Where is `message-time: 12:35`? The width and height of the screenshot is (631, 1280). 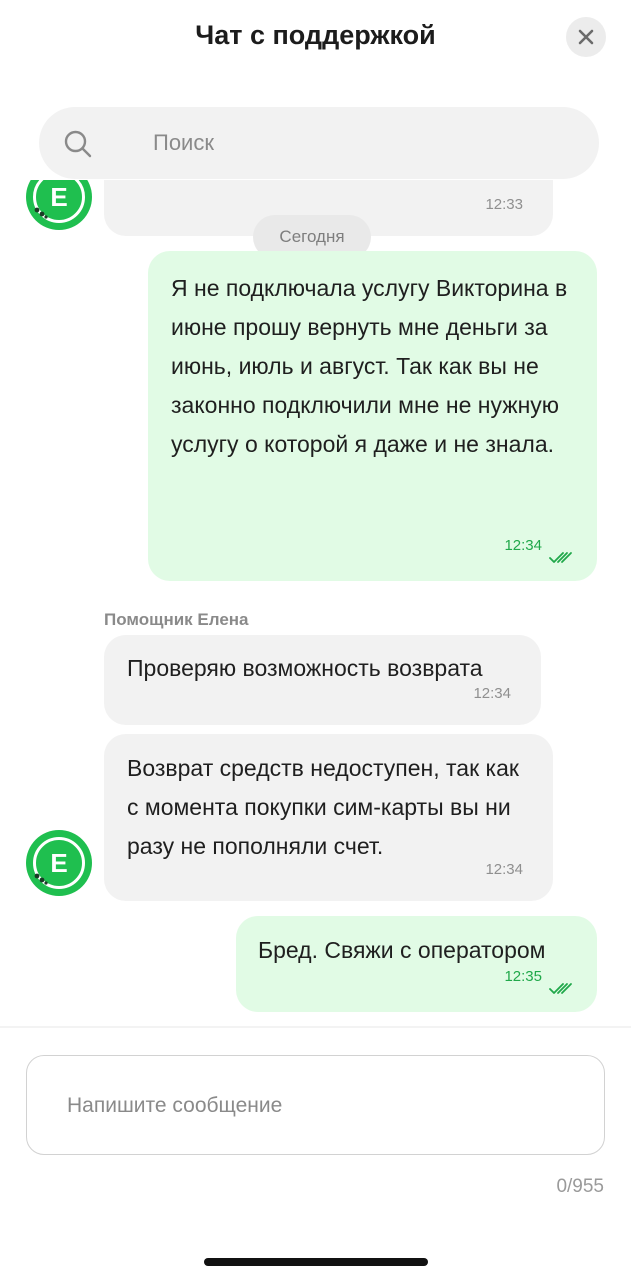 message-time: 12:35 is located at coordinates (523, 976).